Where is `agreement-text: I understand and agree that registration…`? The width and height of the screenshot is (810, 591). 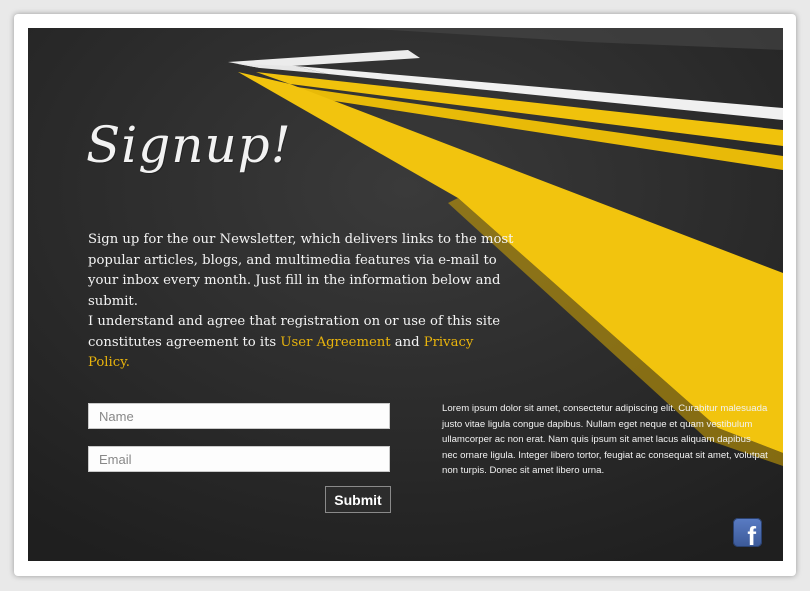 agreement-text: I understand and agree that registration… is located at coordinates (303, 343).